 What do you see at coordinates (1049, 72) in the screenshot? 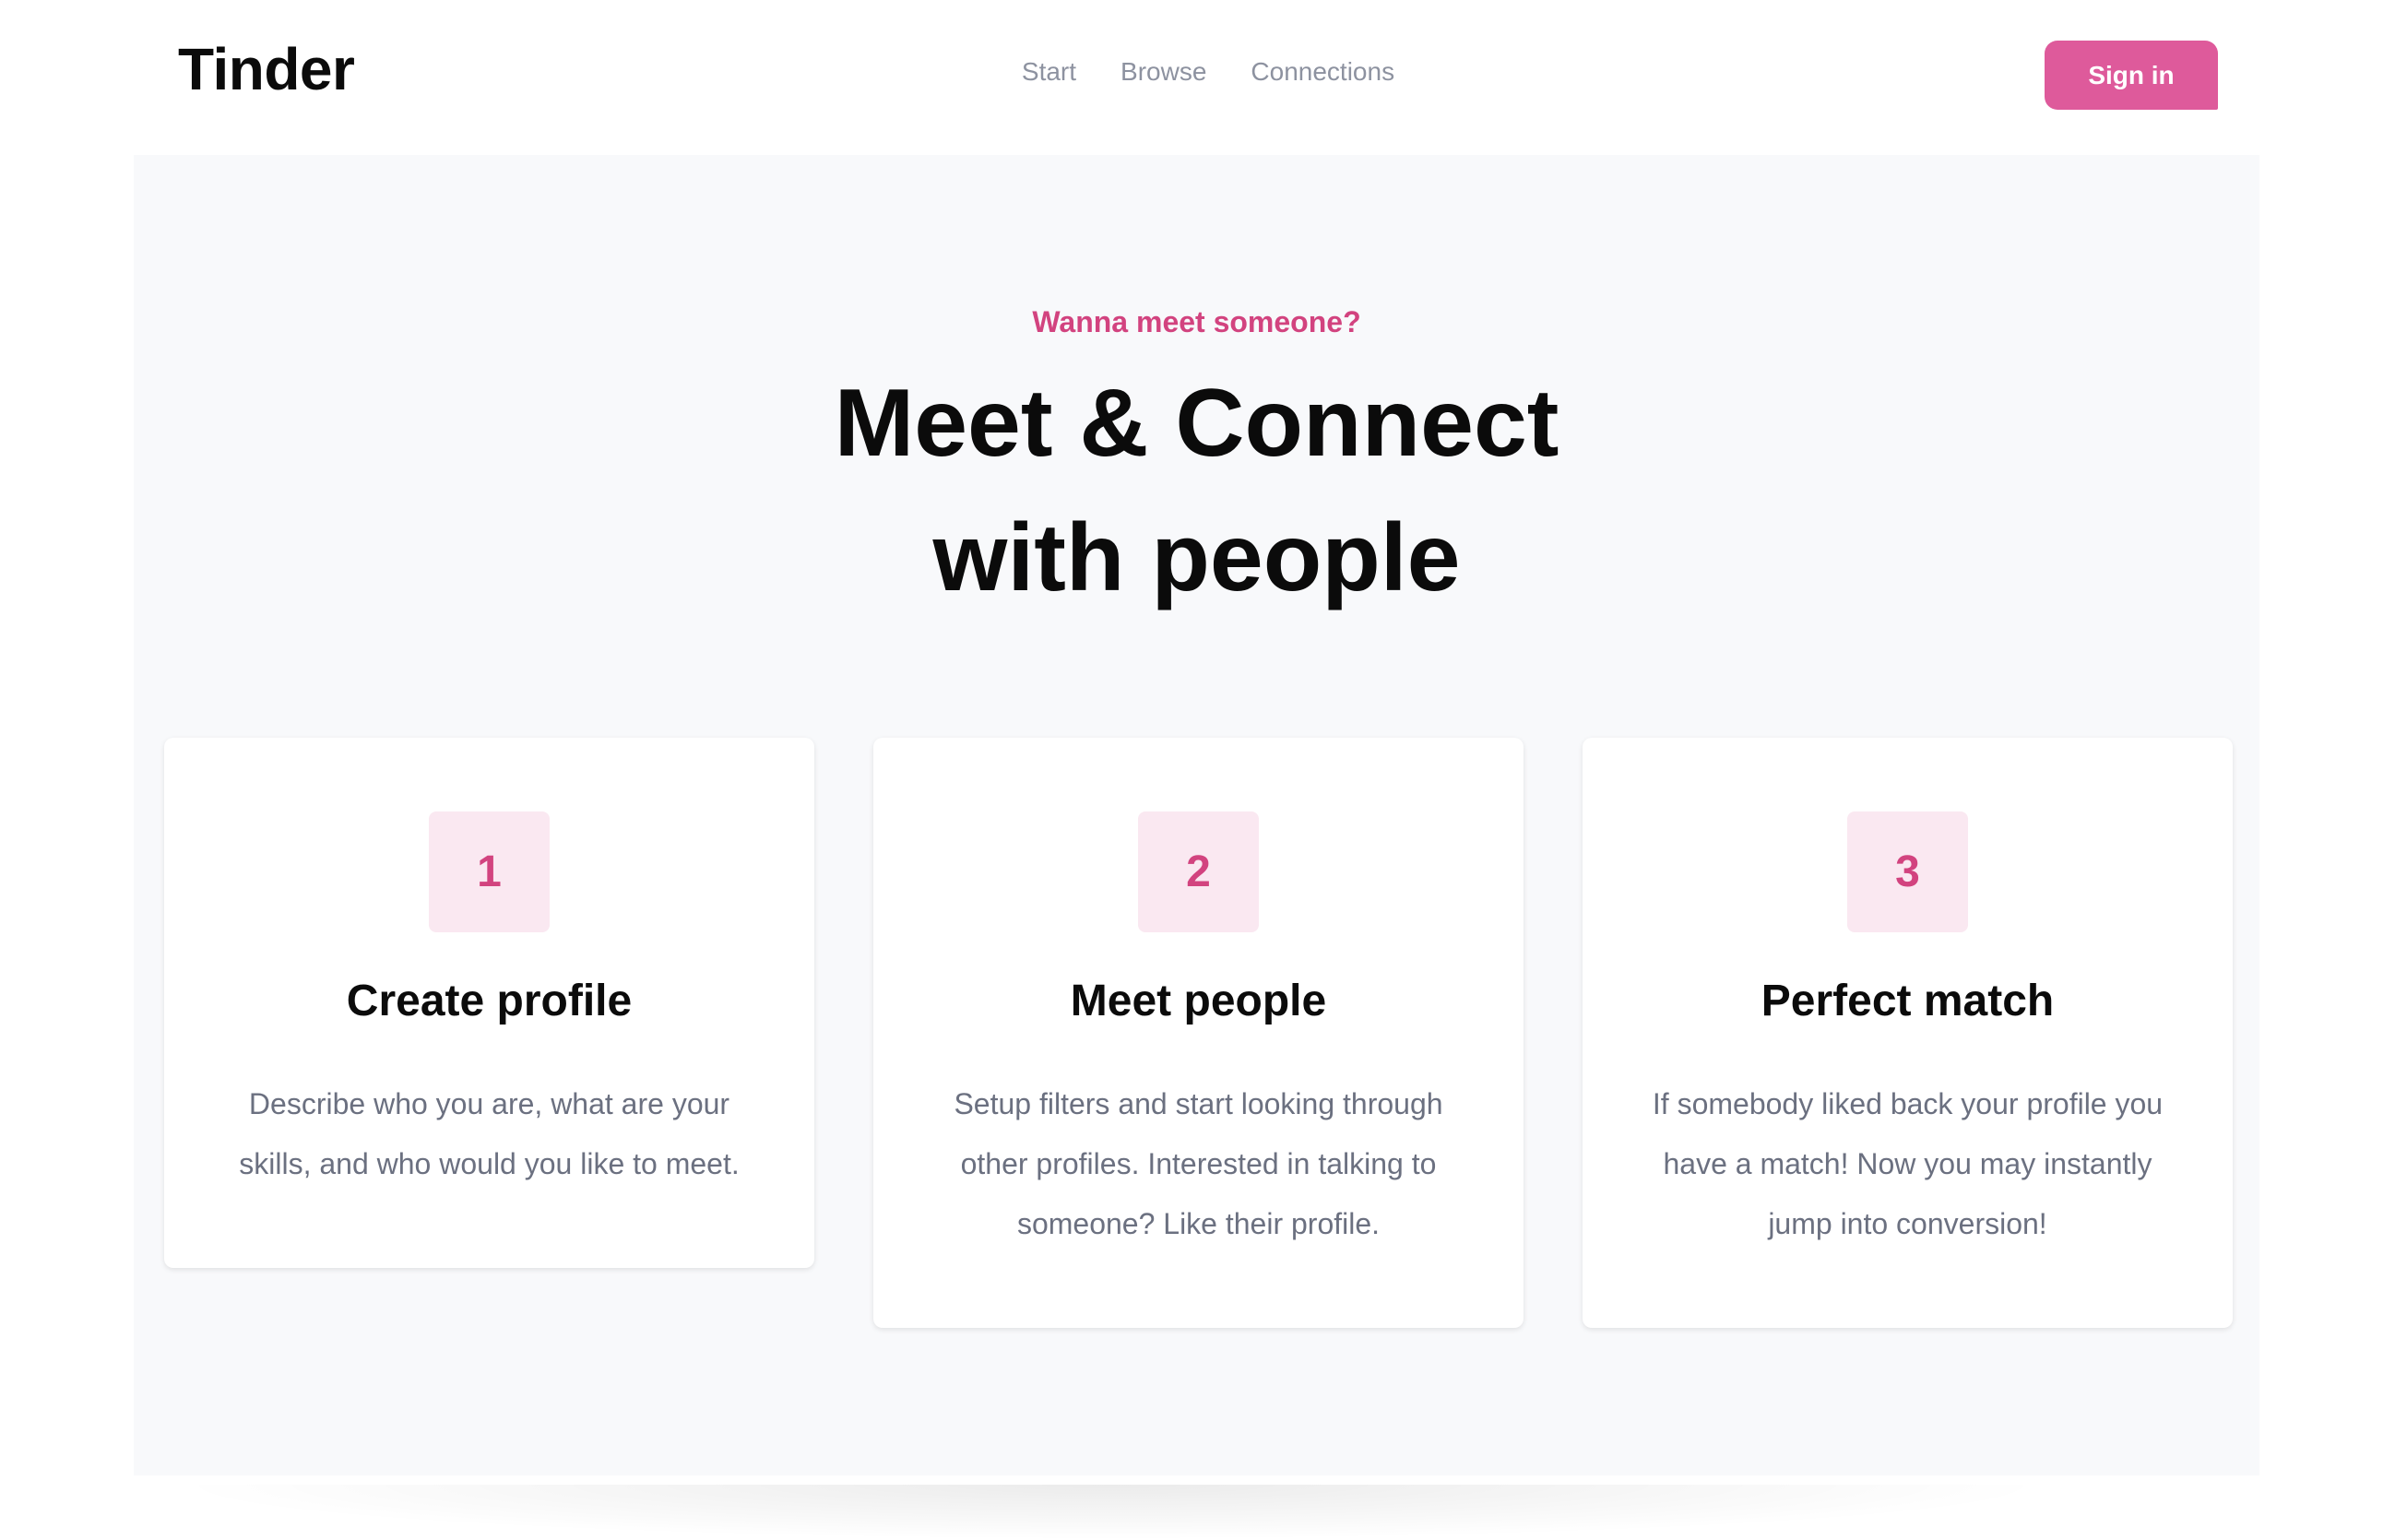
I see `nav-link-start: Start` at bounding box center [1049, 72].